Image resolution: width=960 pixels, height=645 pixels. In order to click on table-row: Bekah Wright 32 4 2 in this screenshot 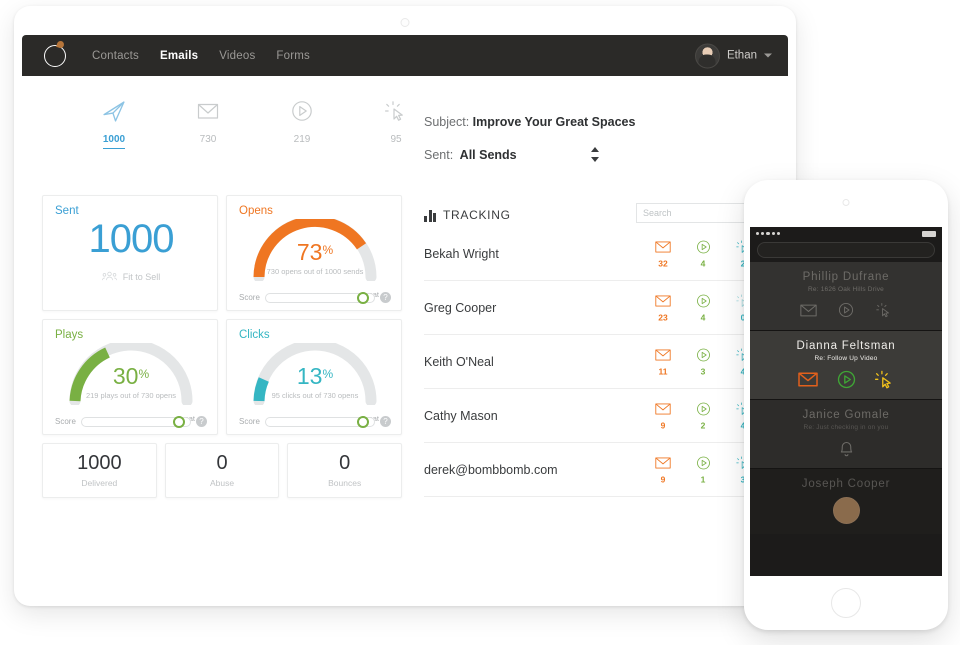, I will do `click(589, 254)`.